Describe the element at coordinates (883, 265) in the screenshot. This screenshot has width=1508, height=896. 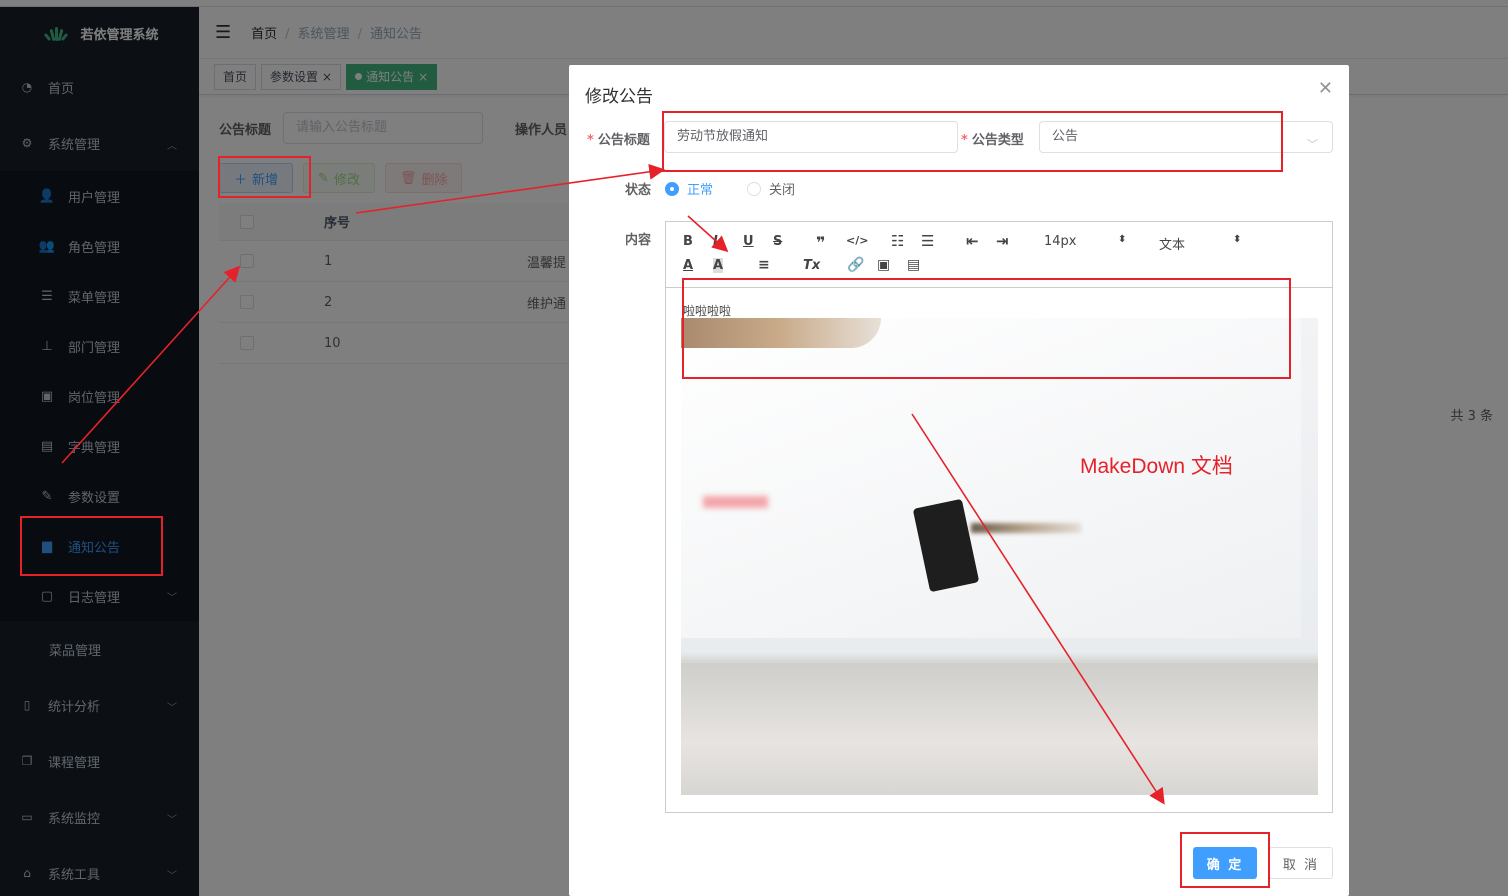
I see `image-icon: ▣` at that location.